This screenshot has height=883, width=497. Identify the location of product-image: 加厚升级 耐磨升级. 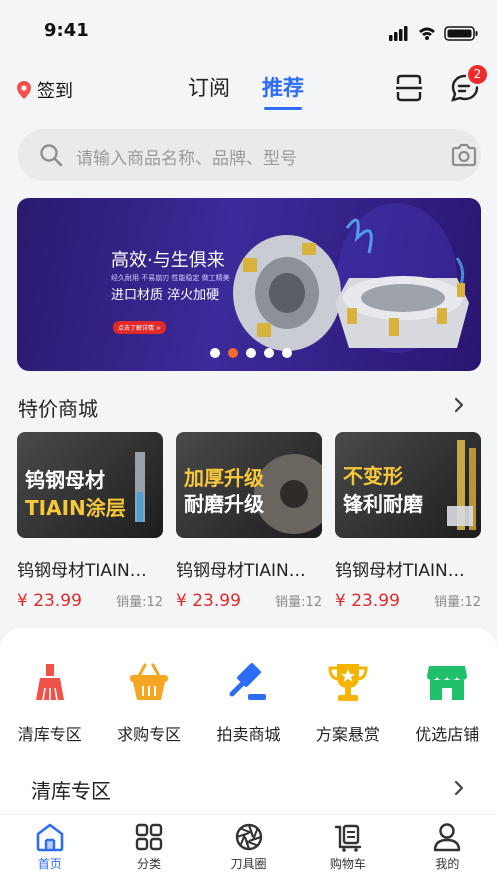
(249, 485).